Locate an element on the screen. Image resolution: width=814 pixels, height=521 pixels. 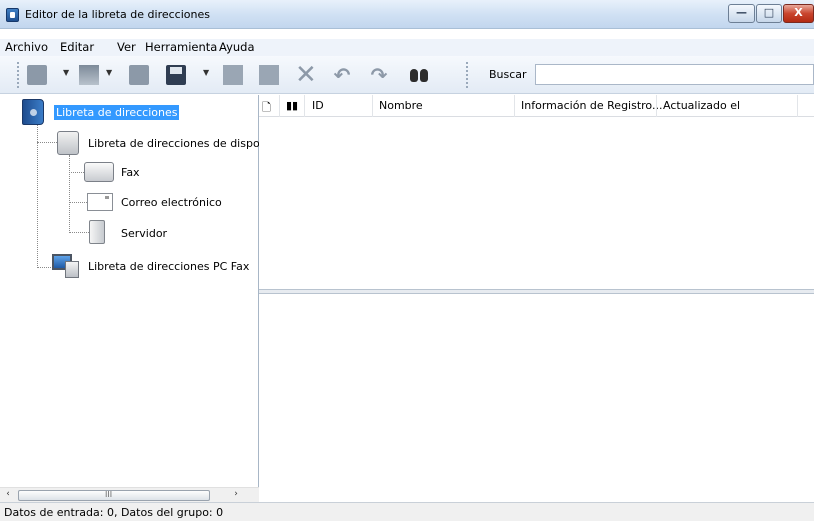
fax-icon is located at coordinates (99, 172).